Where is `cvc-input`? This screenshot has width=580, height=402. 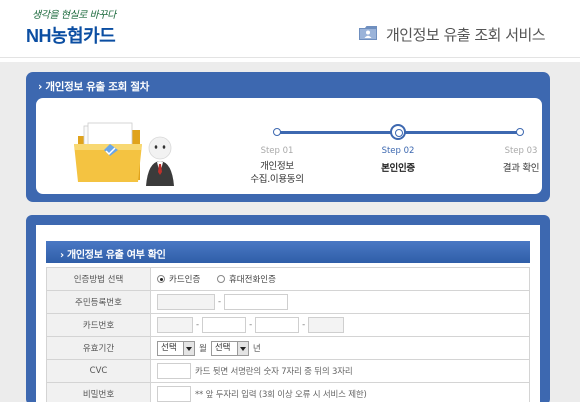 cvc-input is located at coordinates (174, 371).